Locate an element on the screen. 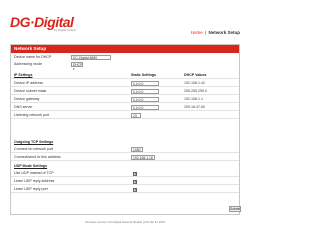 The width and height of the screenshot is (320, 250). breadcrumb-home-link: Home is located at coordinates (197, 32).